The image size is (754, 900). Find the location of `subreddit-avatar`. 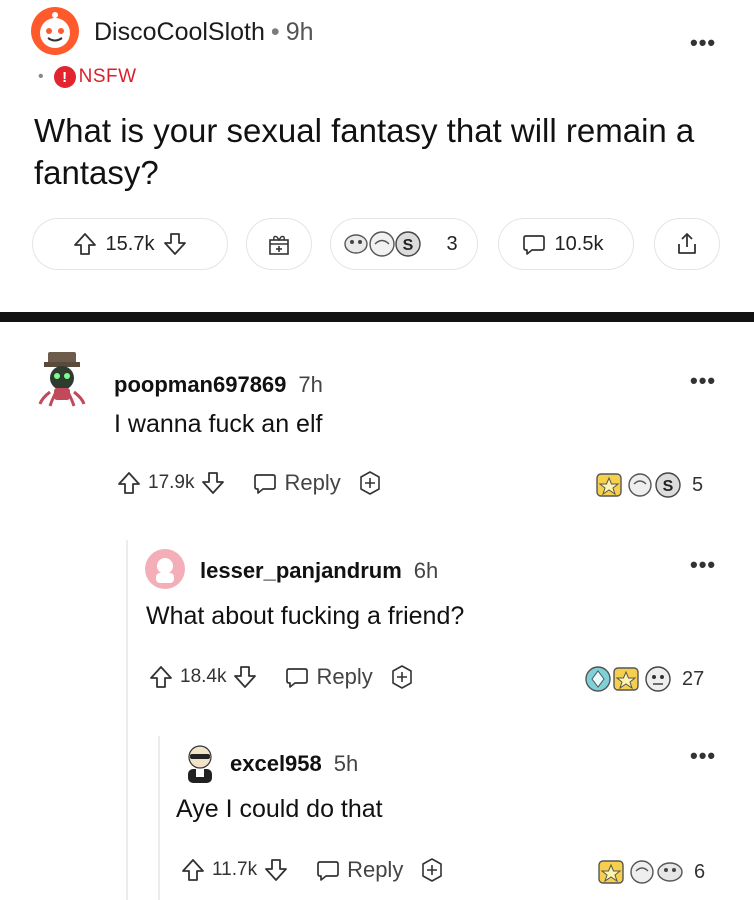

subreddit-avatar is located at coordinates (55, 31).